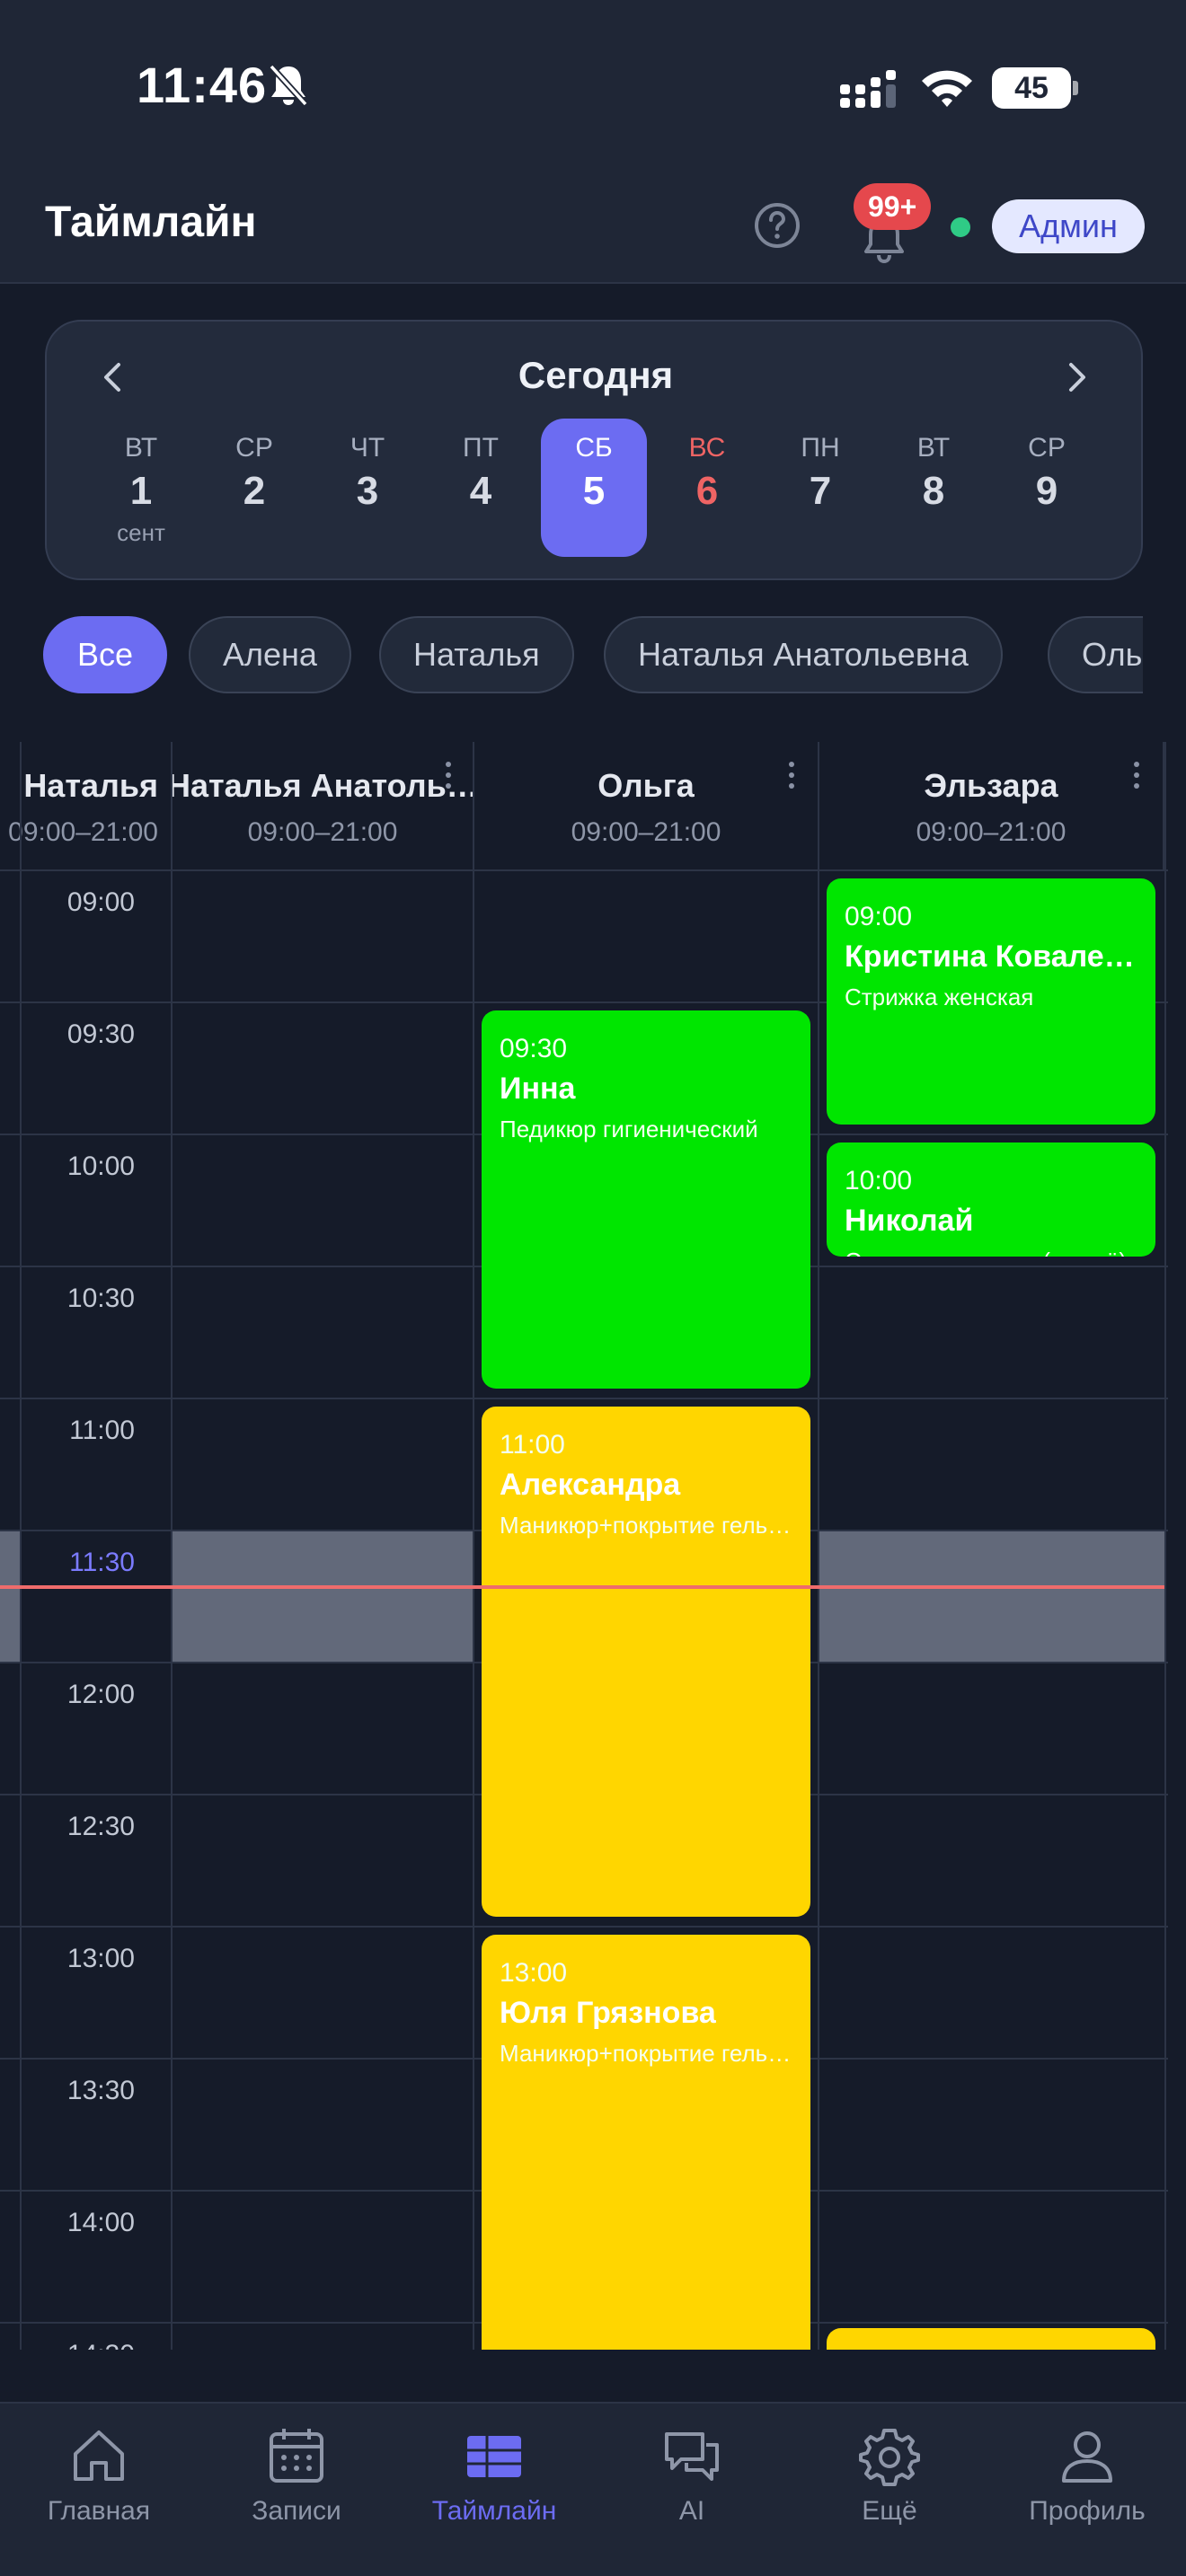 The image size is (1186, 2576). Describe the element at coordinates (296, 2456) in the screenshot. I see `calendar-icon` at that location.